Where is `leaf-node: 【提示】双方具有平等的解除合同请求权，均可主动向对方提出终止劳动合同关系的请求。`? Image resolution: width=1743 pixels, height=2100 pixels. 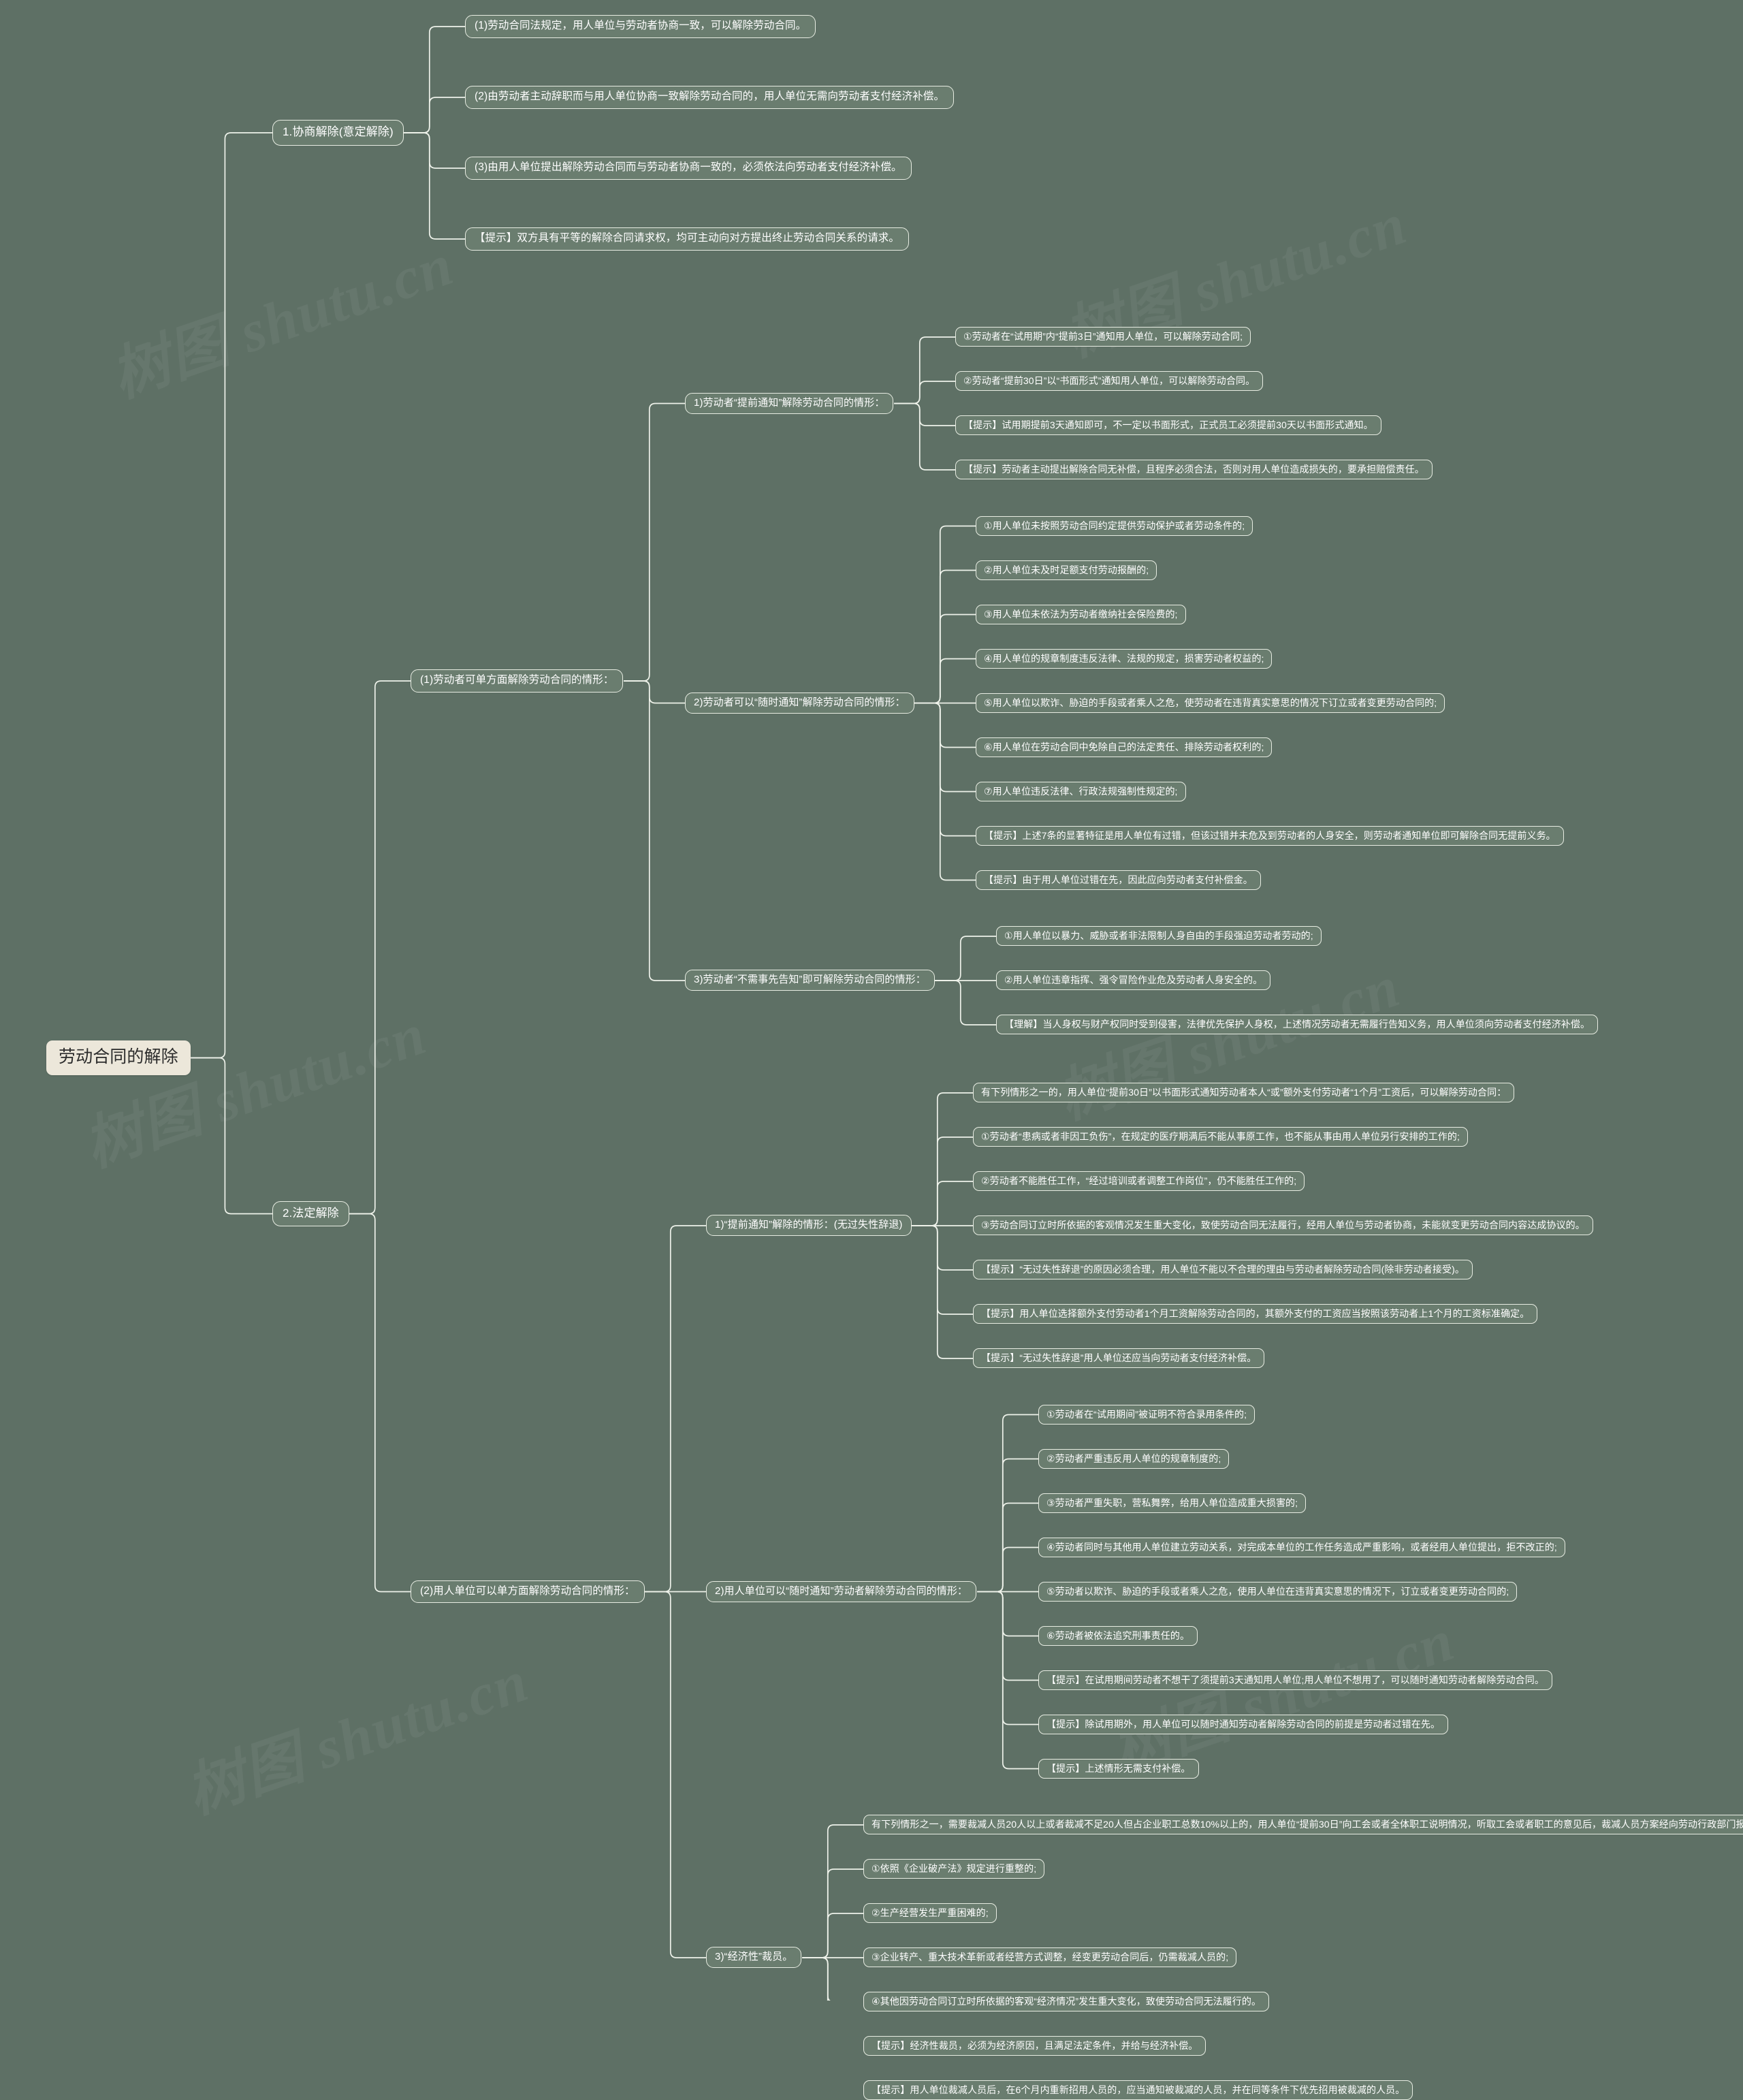 leaf-node: 【提示】双方具有平等的解除合同请求权，均可主动向对方提出终止劳动合同关系的请求。 is located at coordinates (688, 239).